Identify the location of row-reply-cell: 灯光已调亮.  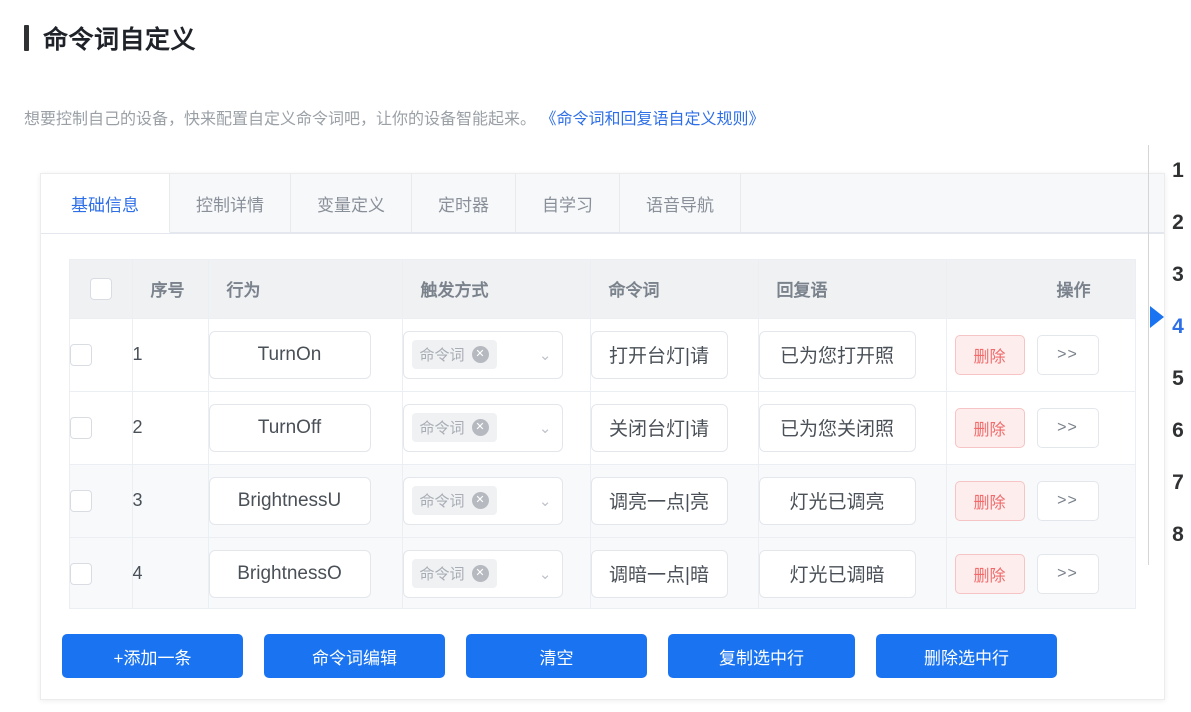
(852, 501).